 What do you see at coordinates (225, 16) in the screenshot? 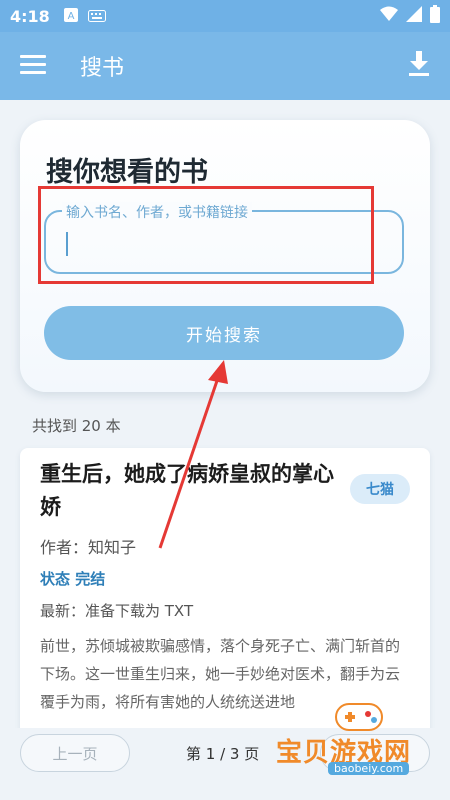
I see `status-bar: 4:18 A` at bounding box center [225, 16].